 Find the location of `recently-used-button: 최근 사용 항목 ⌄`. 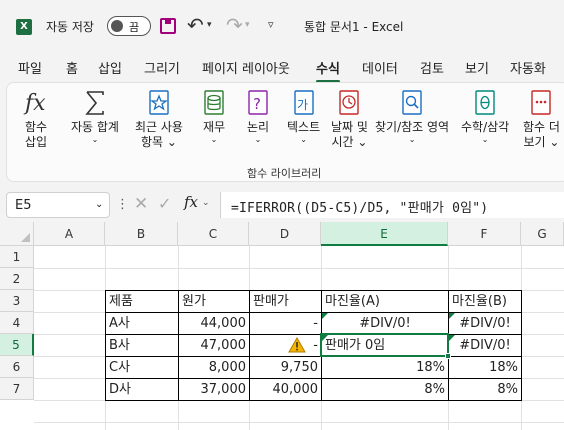

recently-used-button: 최근 사용 항목 ⌄ is located at coordinates (159, 119).